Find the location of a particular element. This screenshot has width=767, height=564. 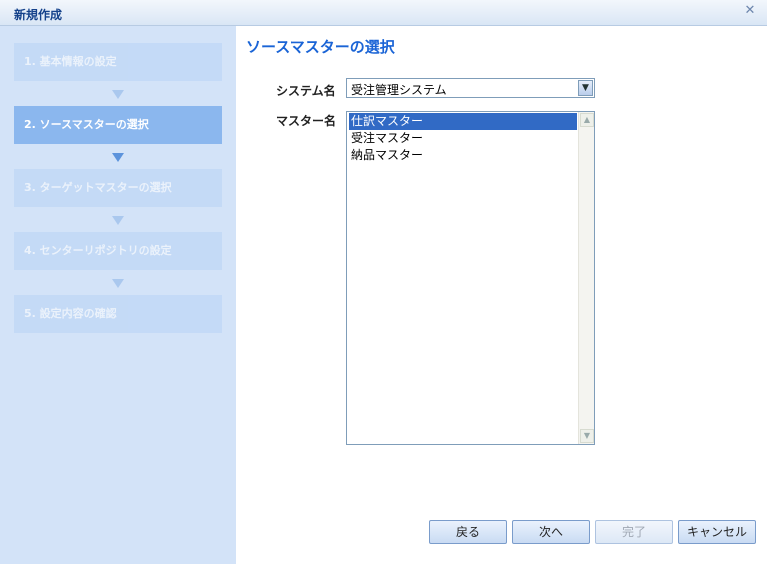

chevron-down-icon: ▼ is located at coordinates (585, 88).